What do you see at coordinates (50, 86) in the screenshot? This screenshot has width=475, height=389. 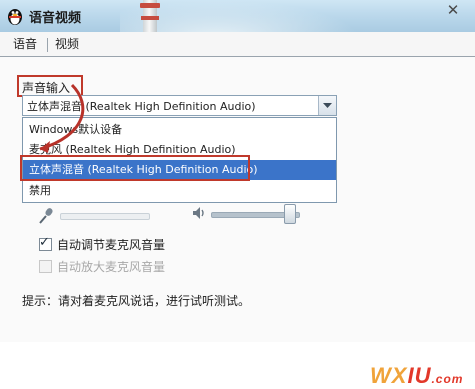 I see `label-highlight-box` at bounding box center [50, 86].